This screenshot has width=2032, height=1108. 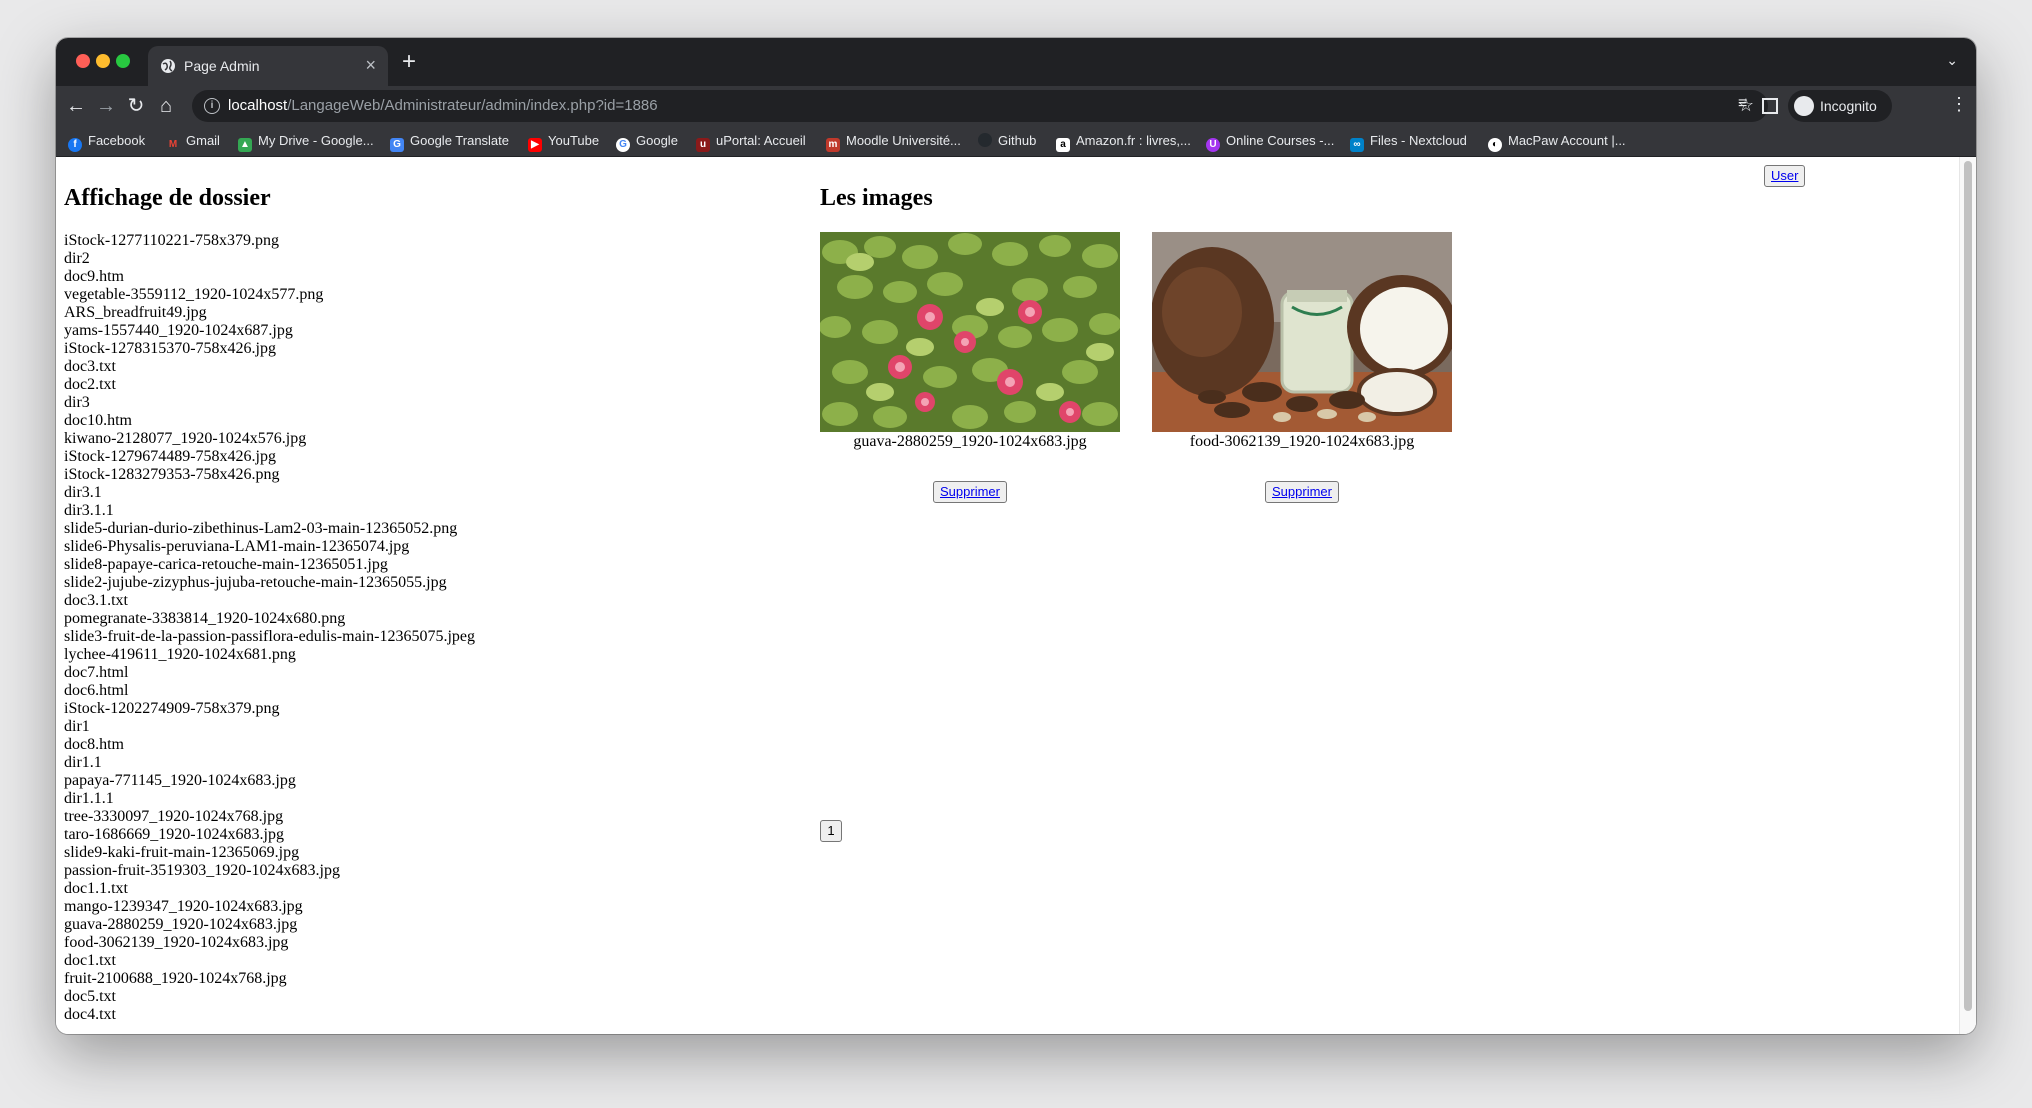 What do you see at coordinates (370, 65) in the screenshot?
I see `close-tab-icon: ×` at bounding box center [370, 65].